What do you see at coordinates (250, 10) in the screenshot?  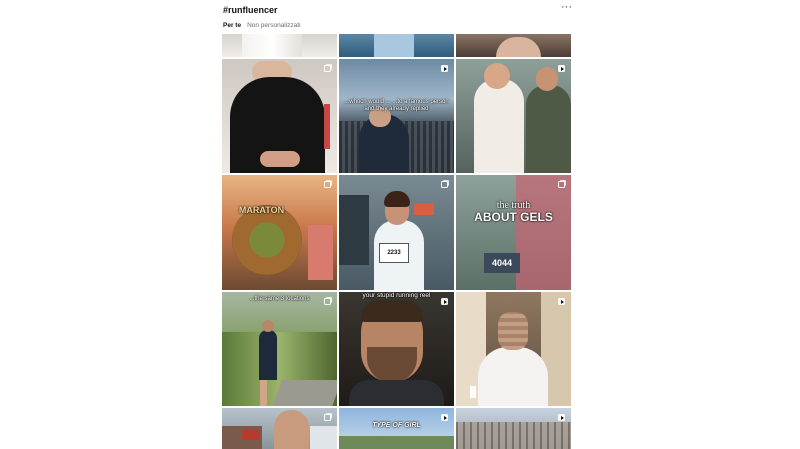 I see `hashtag-title: #runfluencer` at bounding box center [250, 10].